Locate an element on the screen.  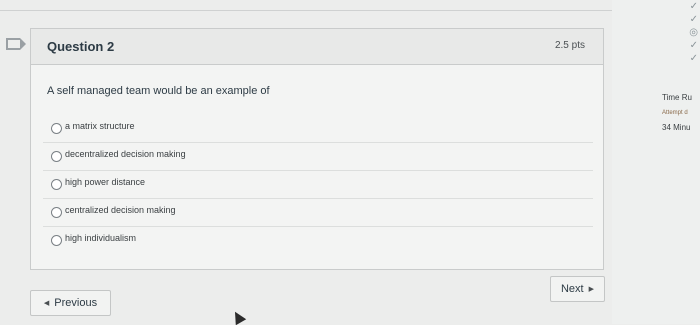
chevron-left-icon: ◀ is located at coordinates (46, 303).